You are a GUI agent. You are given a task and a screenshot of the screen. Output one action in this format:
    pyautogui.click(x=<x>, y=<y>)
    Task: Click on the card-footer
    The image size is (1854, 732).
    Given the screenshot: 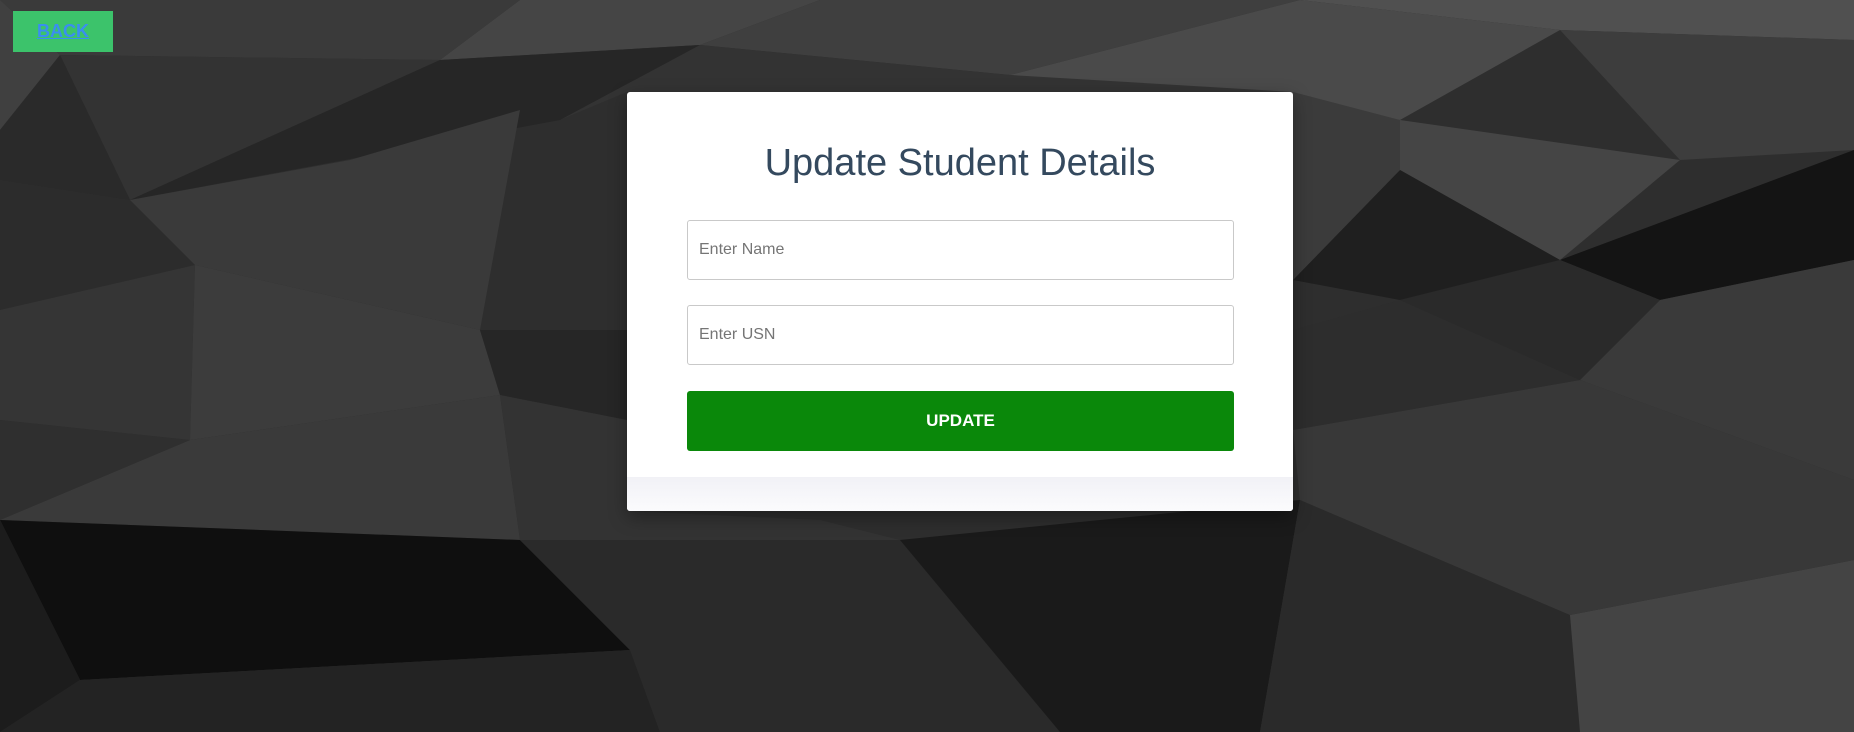 What is the action you would take?
    pyautogui.click(x=960, y=494)
    